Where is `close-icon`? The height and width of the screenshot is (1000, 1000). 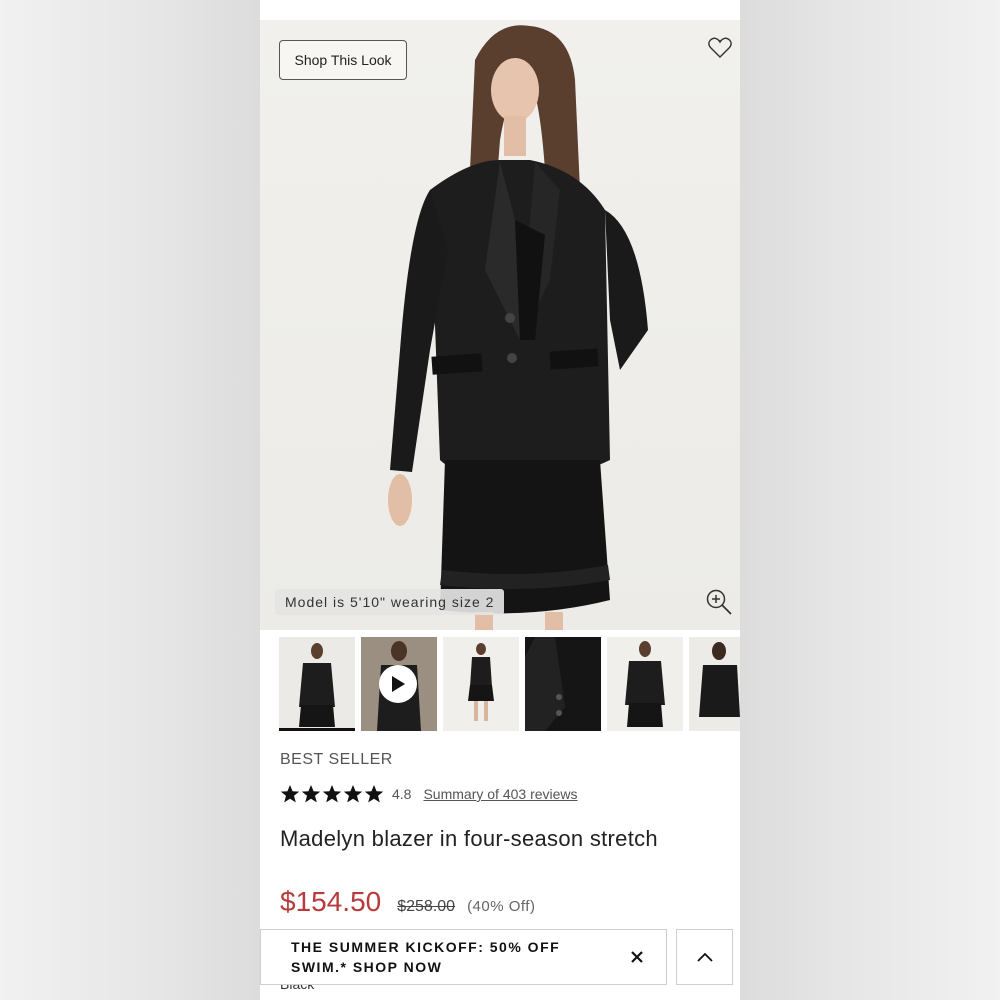
close-icon is located at coordinates (637, 957).